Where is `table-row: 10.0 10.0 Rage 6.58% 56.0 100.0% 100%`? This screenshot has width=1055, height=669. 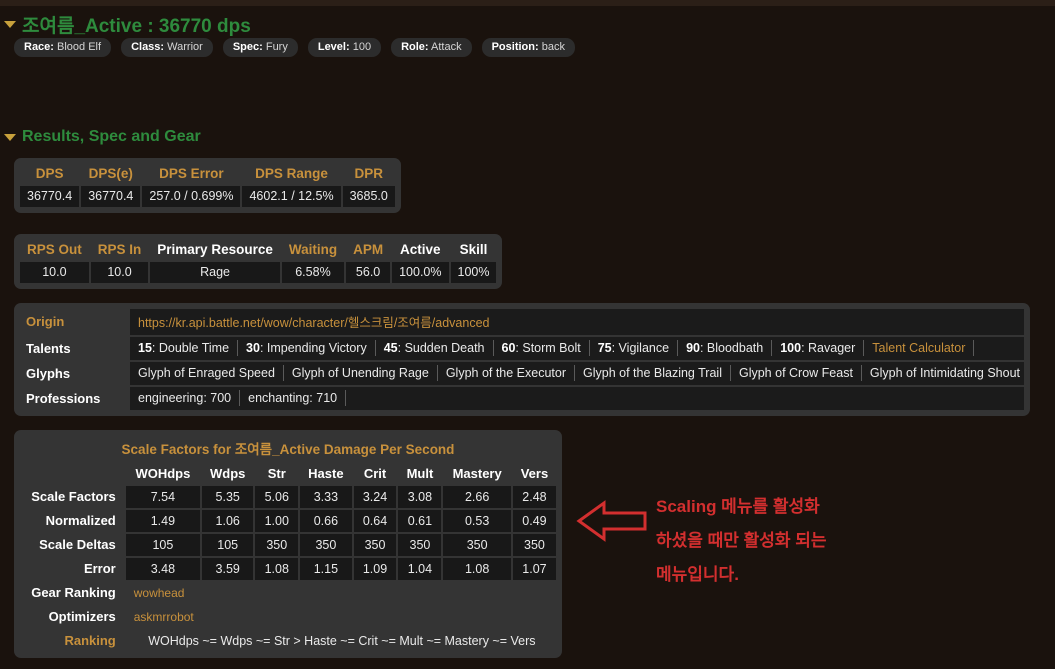
table-row: 10.0 10.0 Rage 6.58% 56.0 100.0% 100% is located at coordinates (258, 272).